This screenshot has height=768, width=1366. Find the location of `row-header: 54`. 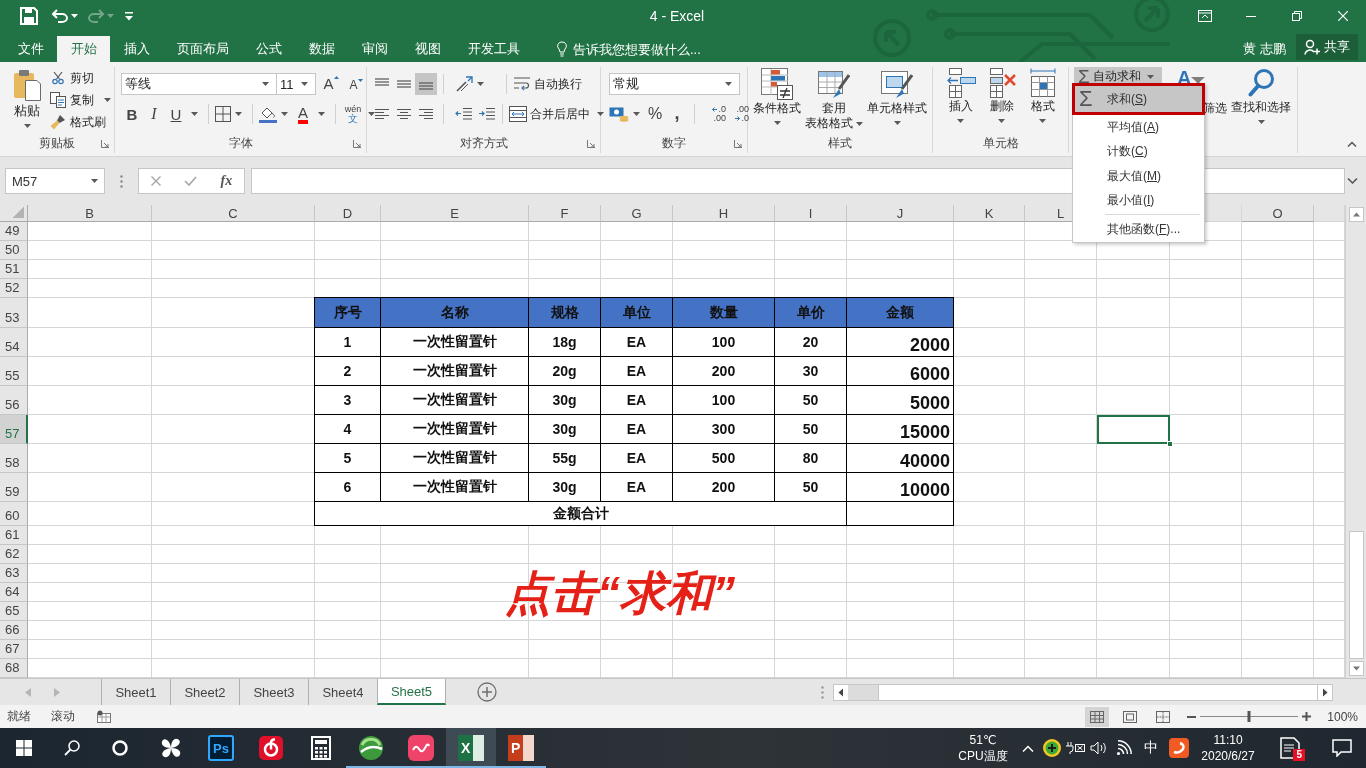

row-header: 54 is located at coordinates (14, 342).